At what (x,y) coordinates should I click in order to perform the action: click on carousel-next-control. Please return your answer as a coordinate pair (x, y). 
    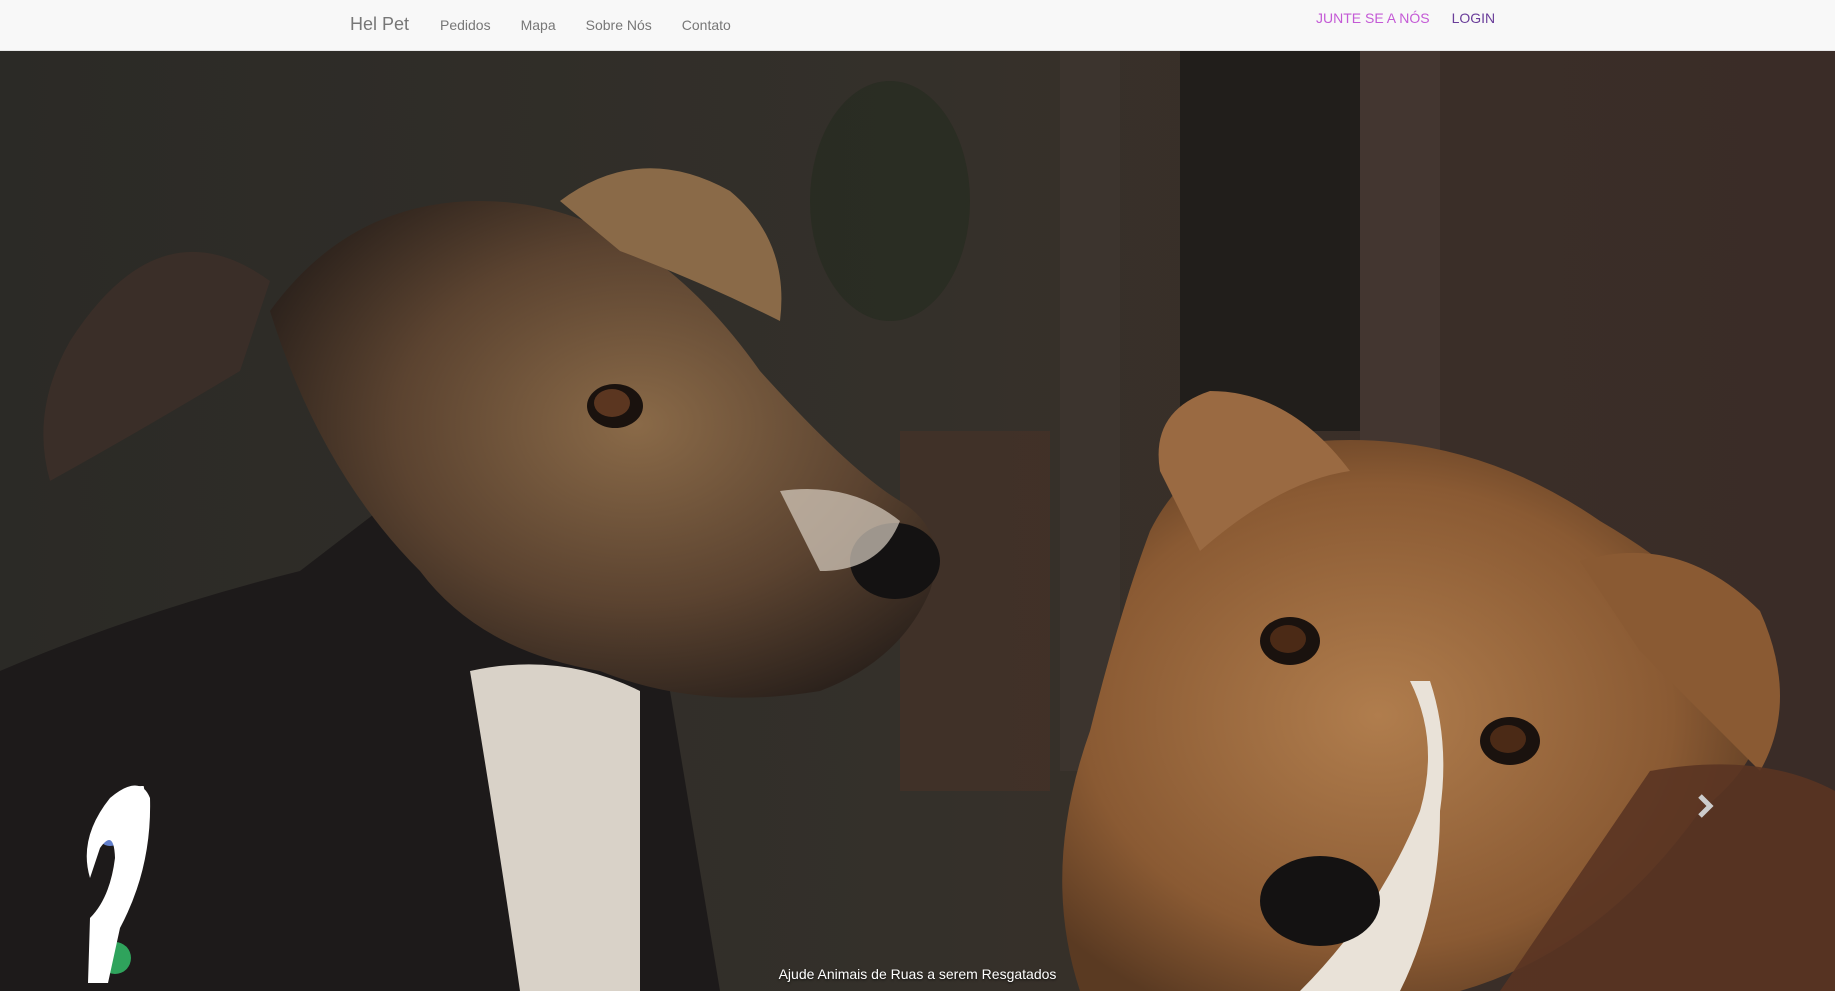
    Looking at the image, I should click on (1705, 806).